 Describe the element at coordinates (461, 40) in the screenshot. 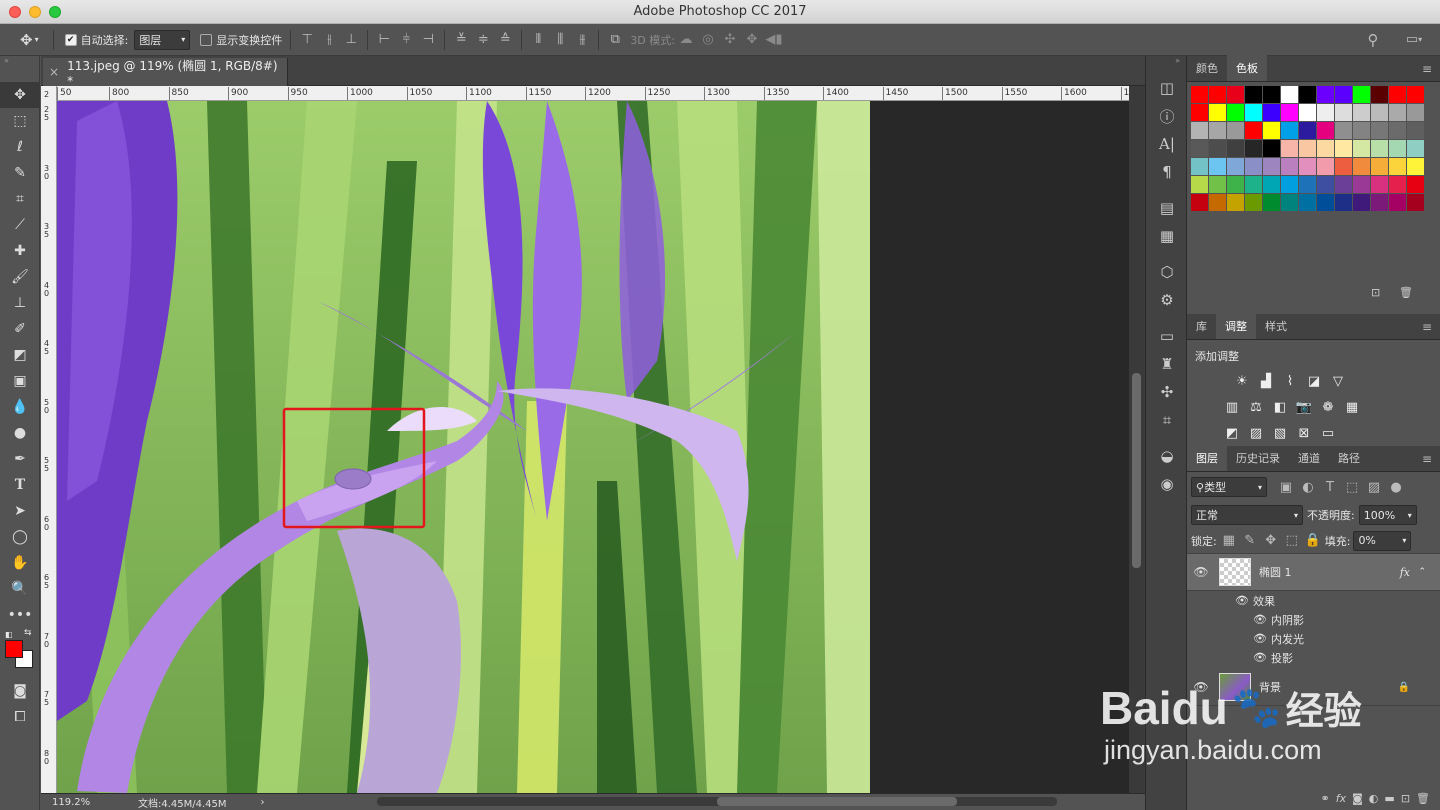

I see `distribute-top-icon: ≚` at that location.